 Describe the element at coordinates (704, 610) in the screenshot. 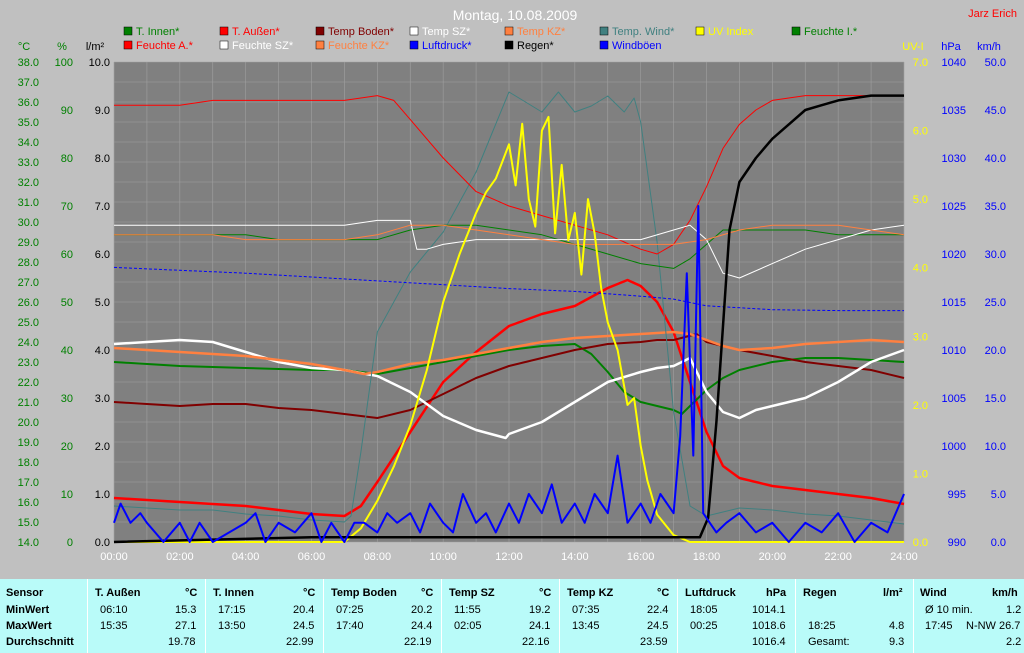

I see `press-min-time: 18:05` at that location.